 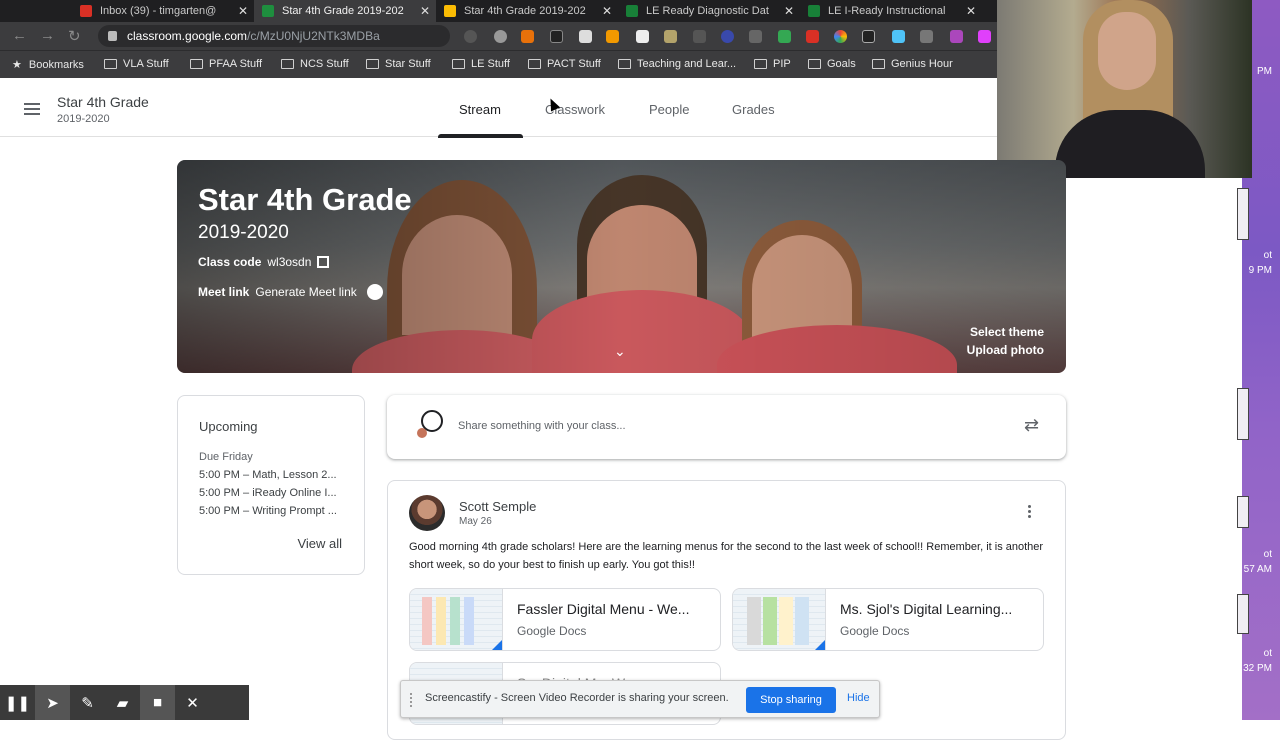 I want to click on pen-icon: ✎, so click(x=87, y=702).